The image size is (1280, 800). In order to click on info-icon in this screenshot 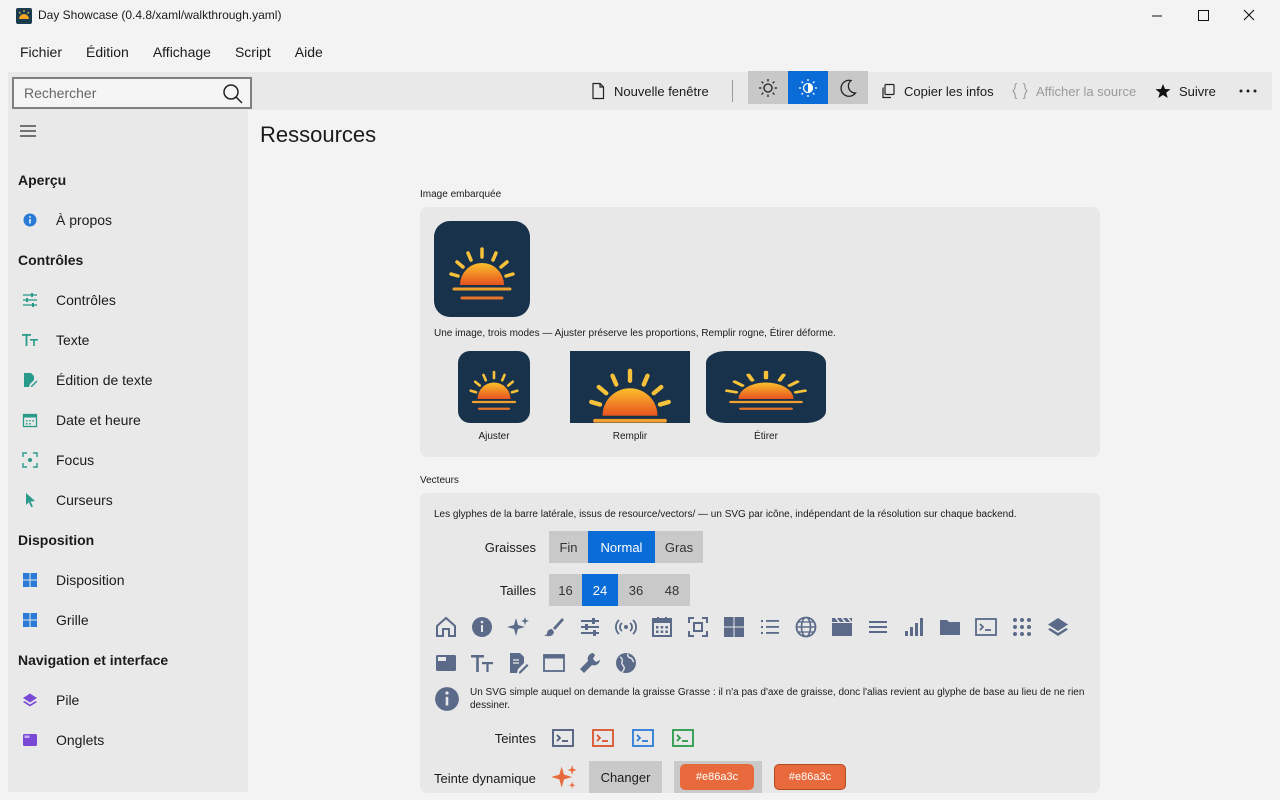, I will do `click(30, 220)`.